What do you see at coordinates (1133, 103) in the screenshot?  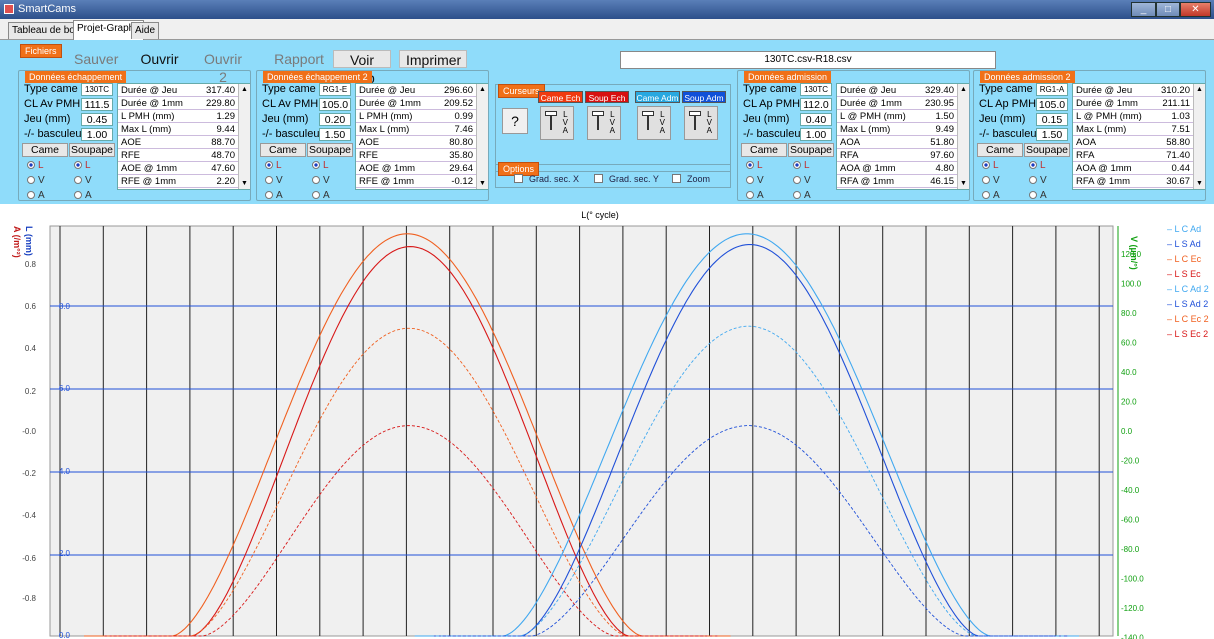 I see `table-row: Durée @ 1mm 211.11` at bounding box center [1133, 103].